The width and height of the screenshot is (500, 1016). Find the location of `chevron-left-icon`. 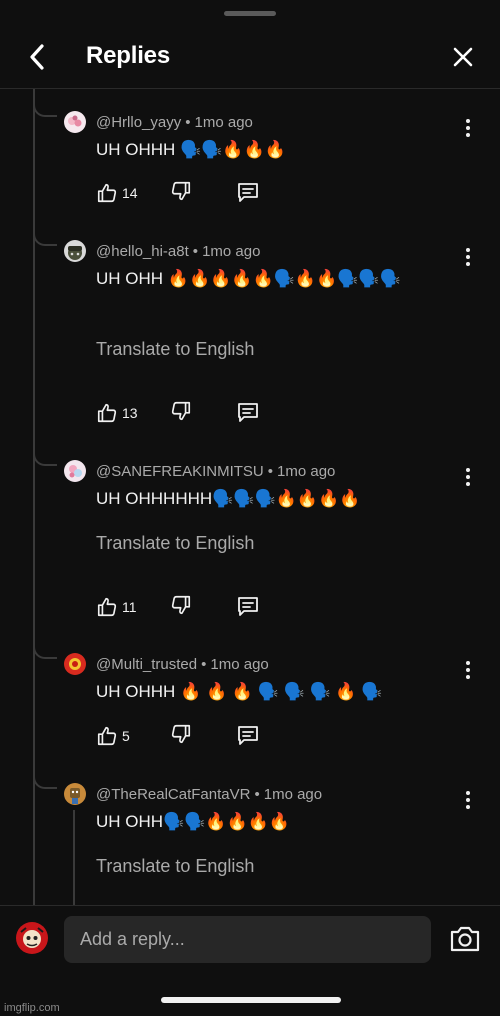

chevron-left-icon is located at coordinates (37, 57).